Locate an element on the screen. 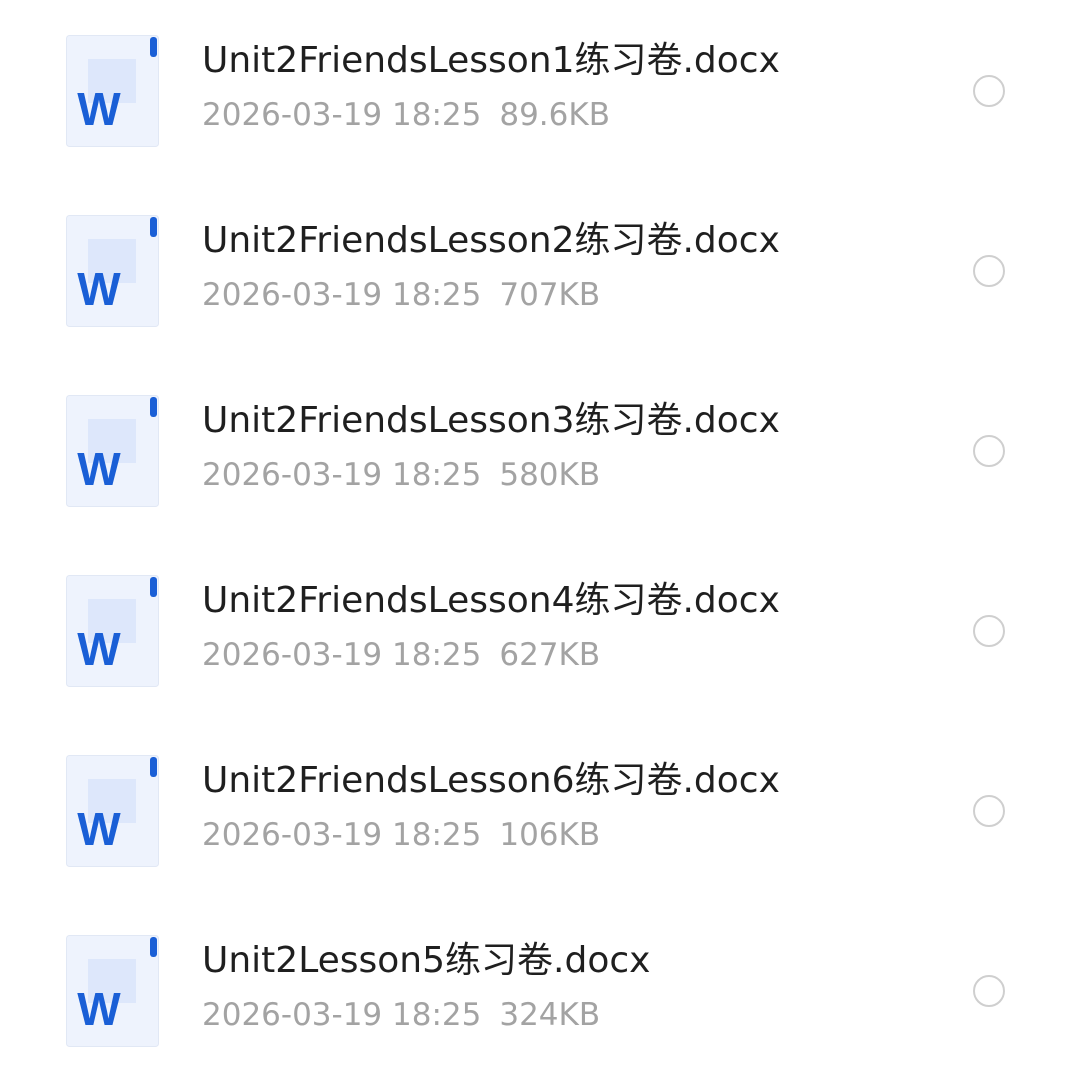 The width and height of the screenshot is (1080, 1080). file-meta: 2026-03-19 18:25 89.6KB is located at coordinates (406, 115).